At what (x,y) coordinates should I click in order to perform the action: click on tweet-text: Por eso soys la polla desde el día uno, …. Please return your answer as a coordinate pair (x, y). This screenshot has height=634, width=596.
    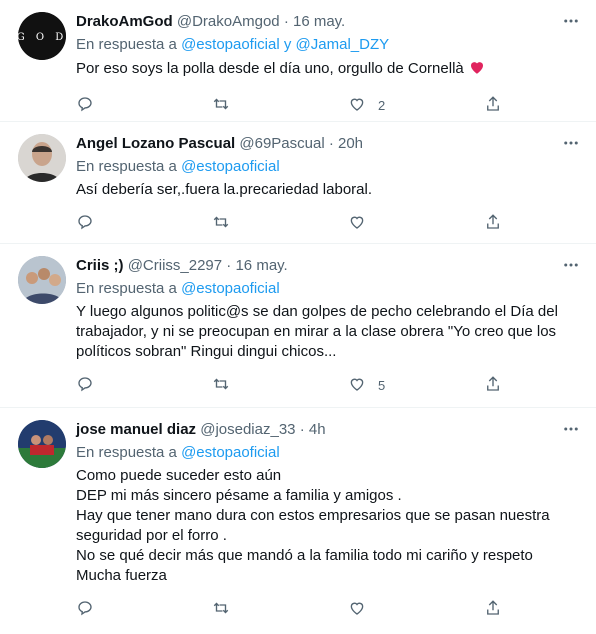
    Looking at the image, I should click on (328, 70).